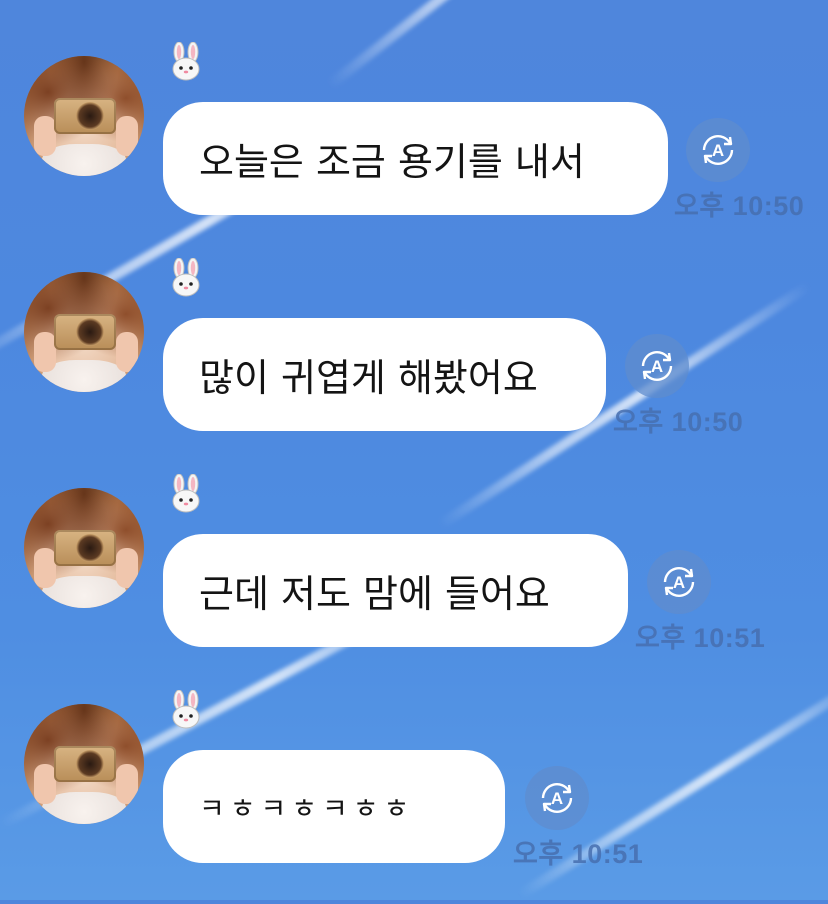 This screenshot has height=904, width=828. I want to click on message-bubble: 오늘은 조금 용기를 내서, so click(415, 158).